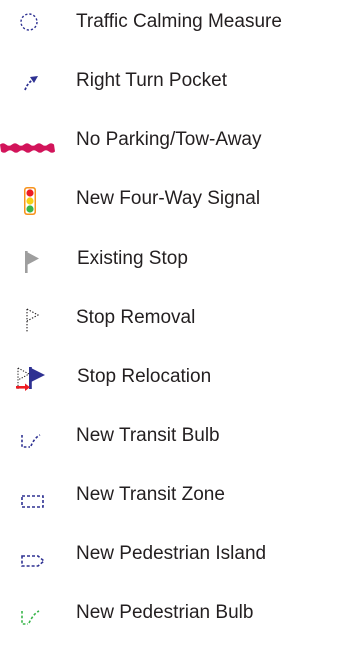  What do you see at coordinates (132, 258) in the screenshot?
I see `legend-label-existing-stop: Existing Stop` at bounding box center [132, 258].